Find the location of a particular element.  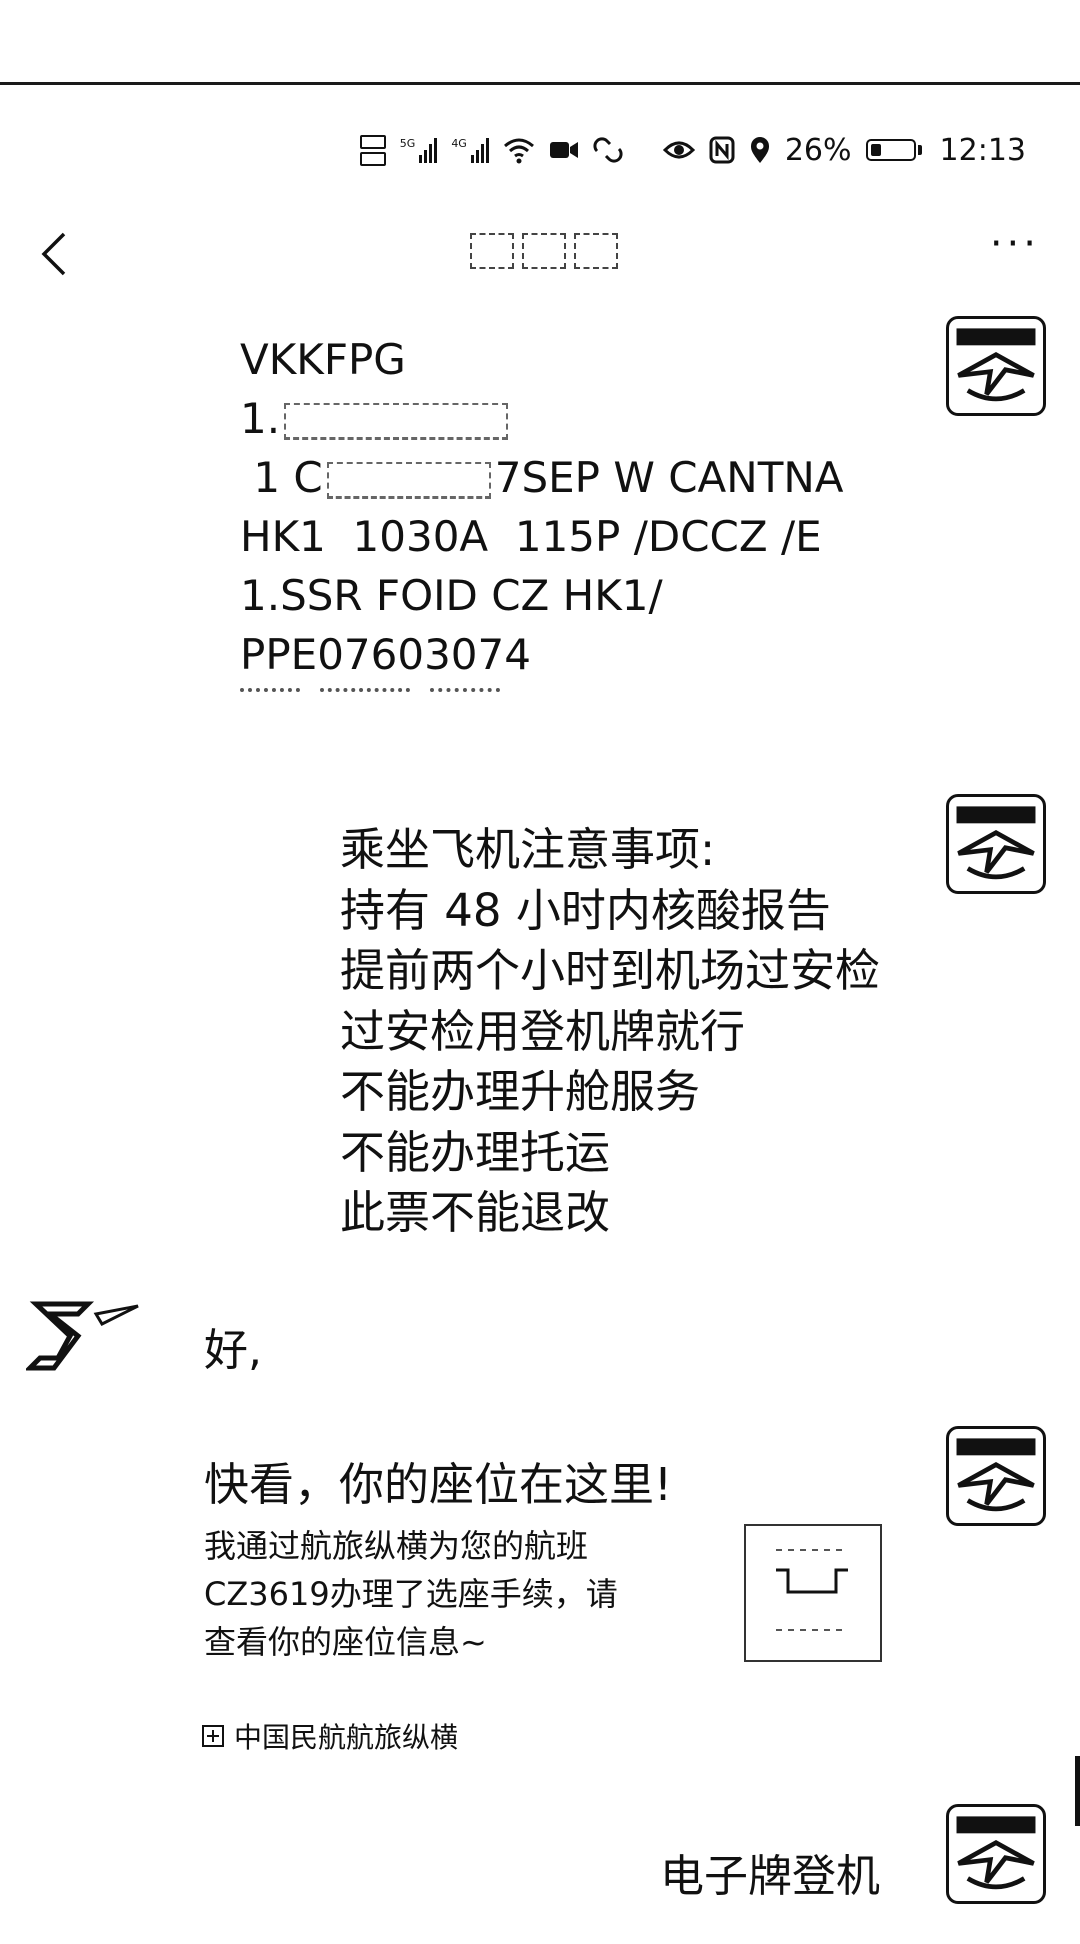

notice-line: 过安检用登机牌就行 is located at coordinates (543, 1031).